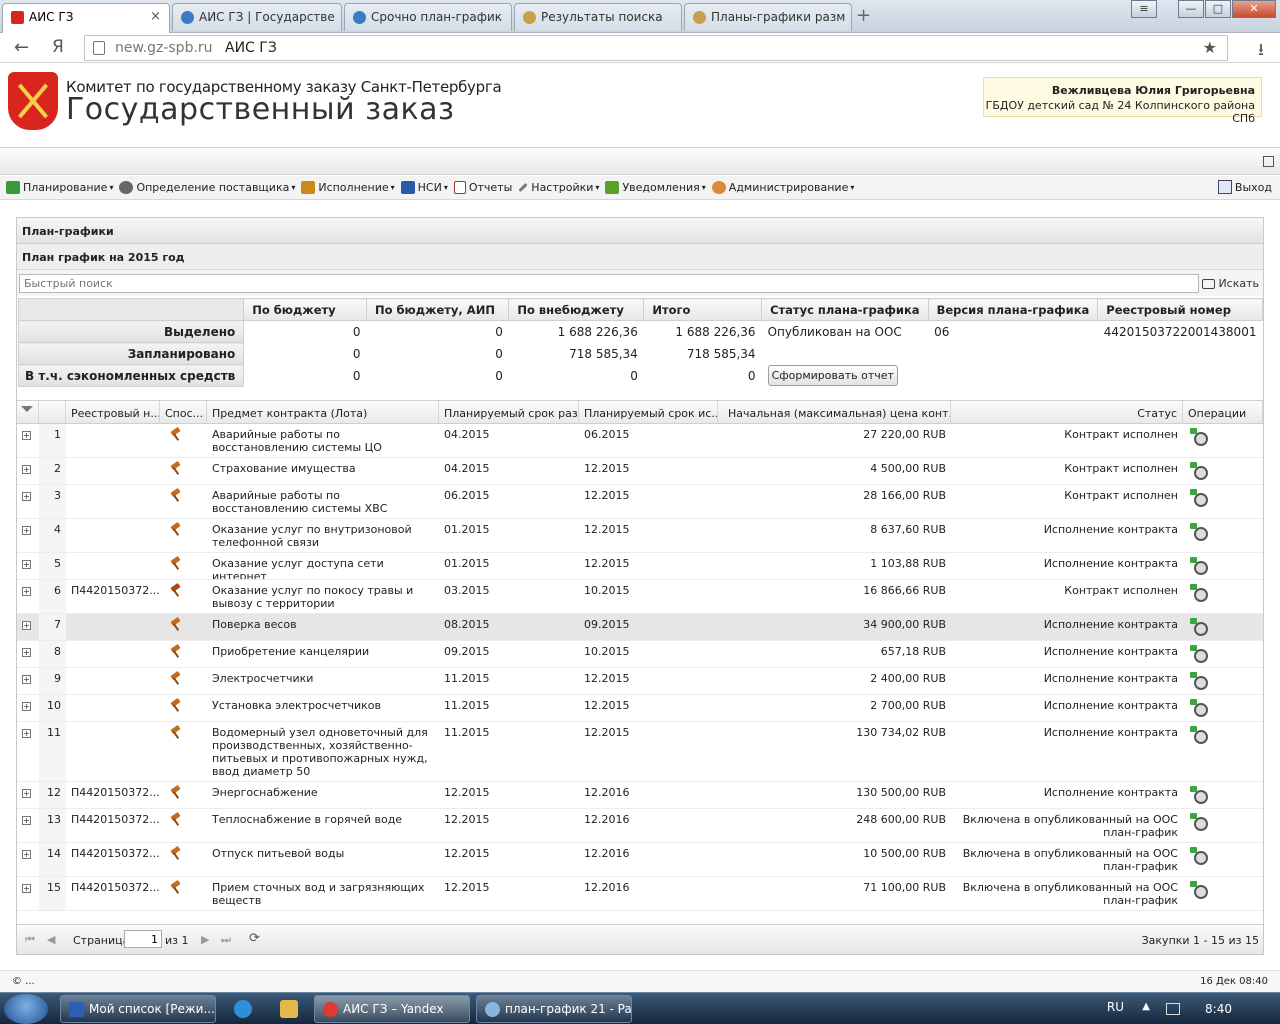  Describe the element at coordinates (26, 1009) in the screenshot. I see `start-button-icon` at that location.